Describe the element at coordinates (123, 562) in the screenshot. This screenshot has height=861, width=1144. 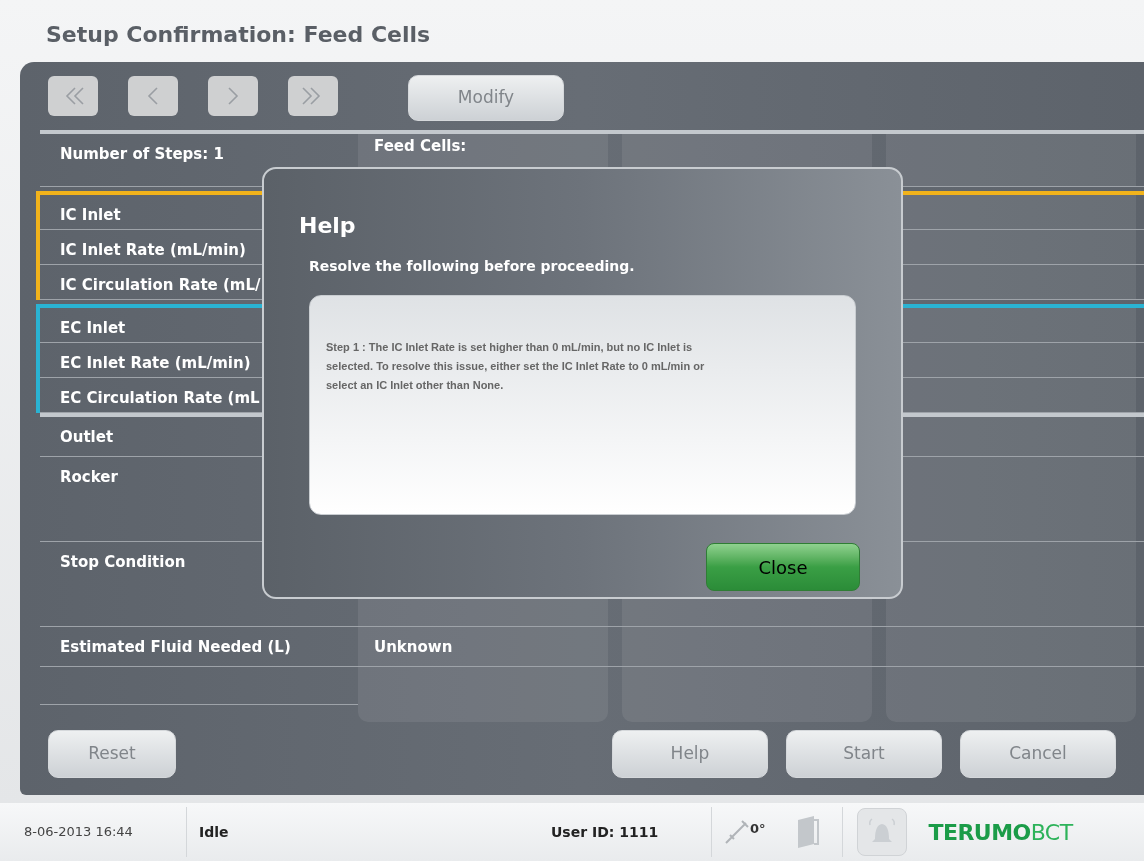
I see `row-label: Stop Condition` at that location.